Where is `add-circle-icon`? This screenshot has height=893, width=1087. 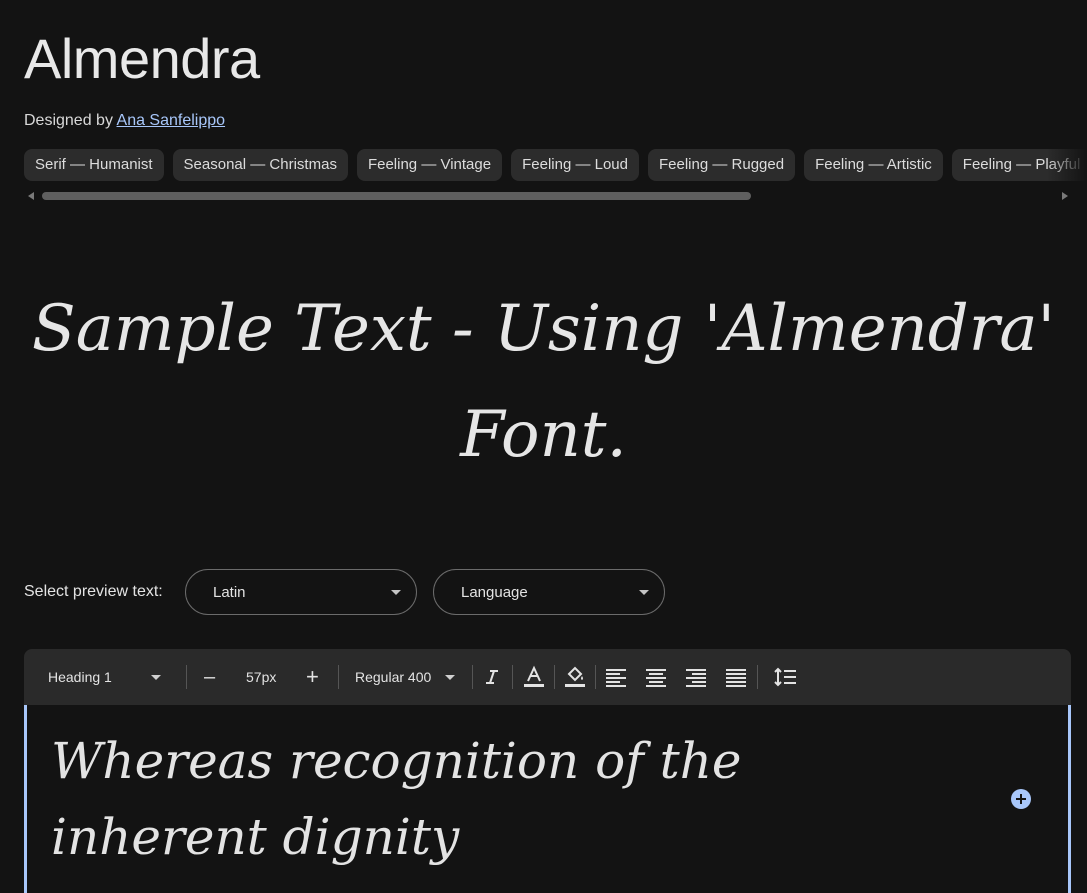
add-circle-icon is located at coordinates (1021, 799).